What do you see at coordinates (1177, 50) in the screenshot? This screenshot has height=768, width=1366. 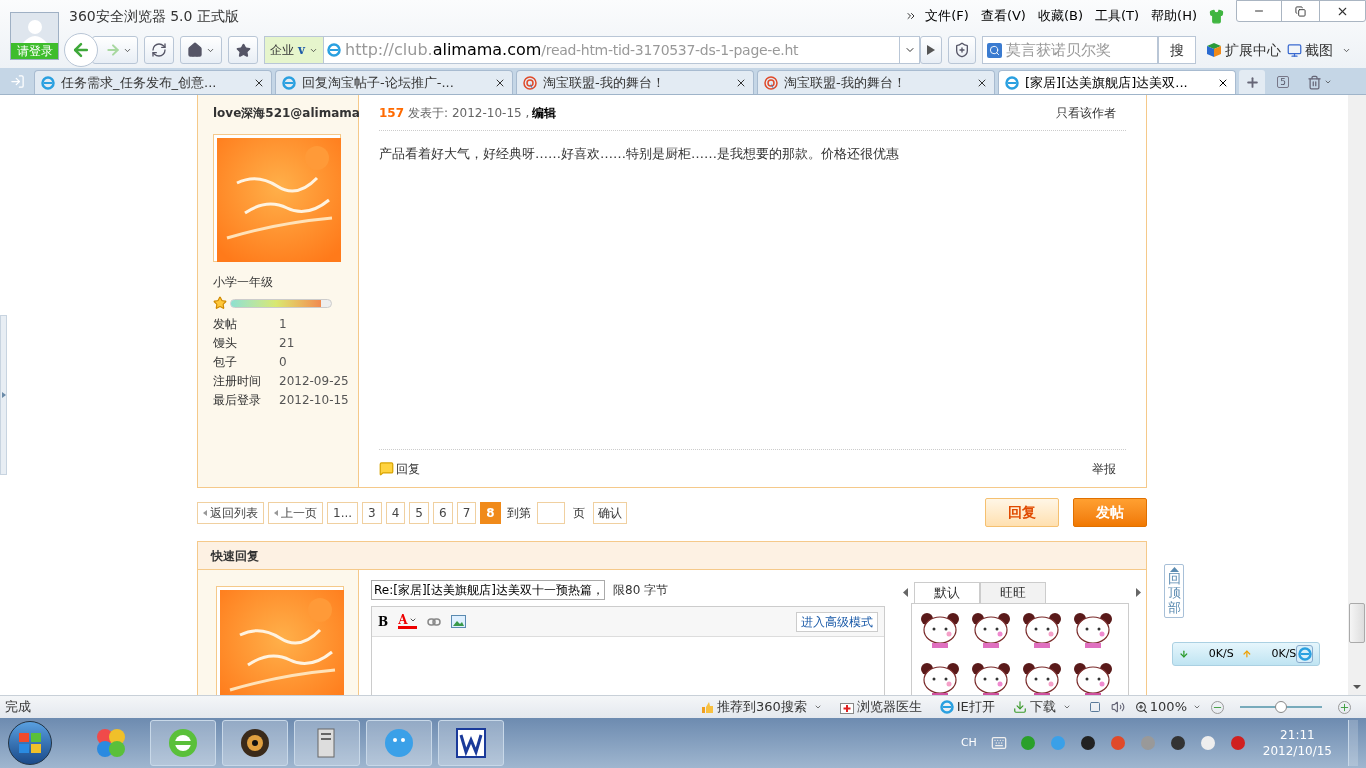 I see `search-button: 搜` at bounding box center [1177, 50].